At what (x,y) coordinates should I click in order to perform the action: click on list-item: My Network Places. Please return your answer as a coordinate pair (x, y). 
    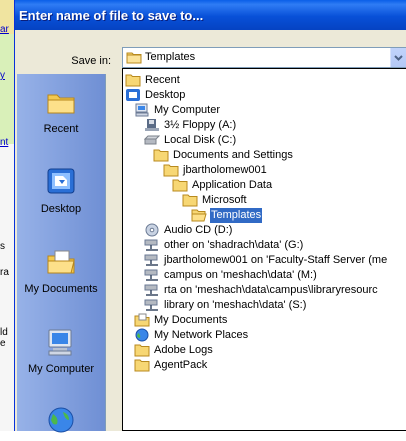
    Looking at the image, I should click on (191, 335).